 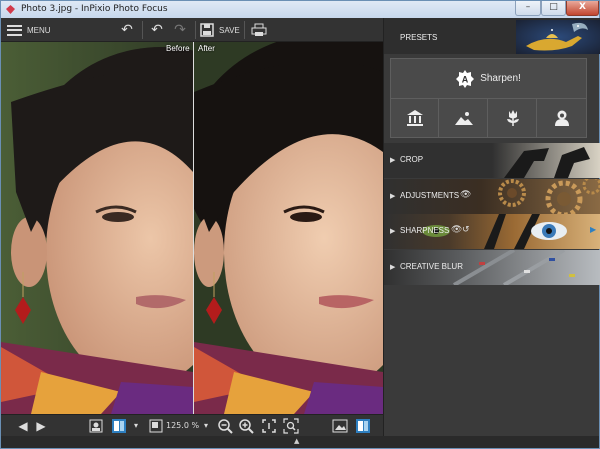 What do you see at coordinates (119, 426) in the screenshot?
I see `split-view-icon` at bounding box center [119, 426].